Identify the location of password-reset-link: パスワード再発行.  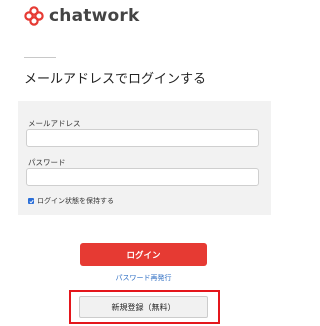
(143, 278).